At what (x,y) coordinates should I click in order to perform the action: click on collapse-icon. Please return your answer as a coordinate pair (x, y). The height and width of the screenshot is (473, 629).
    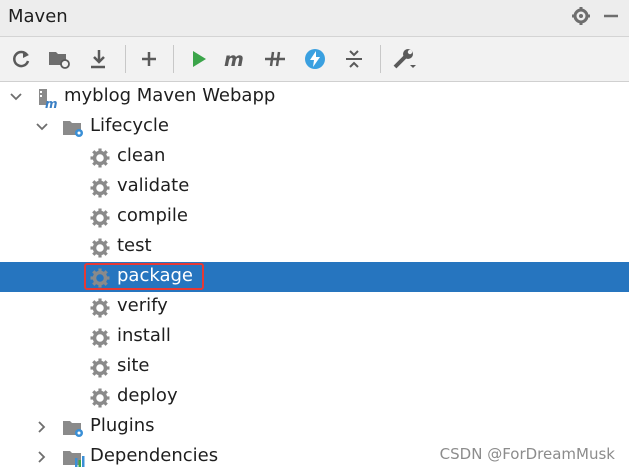
    Looking at the image, I should click on (354, 59).